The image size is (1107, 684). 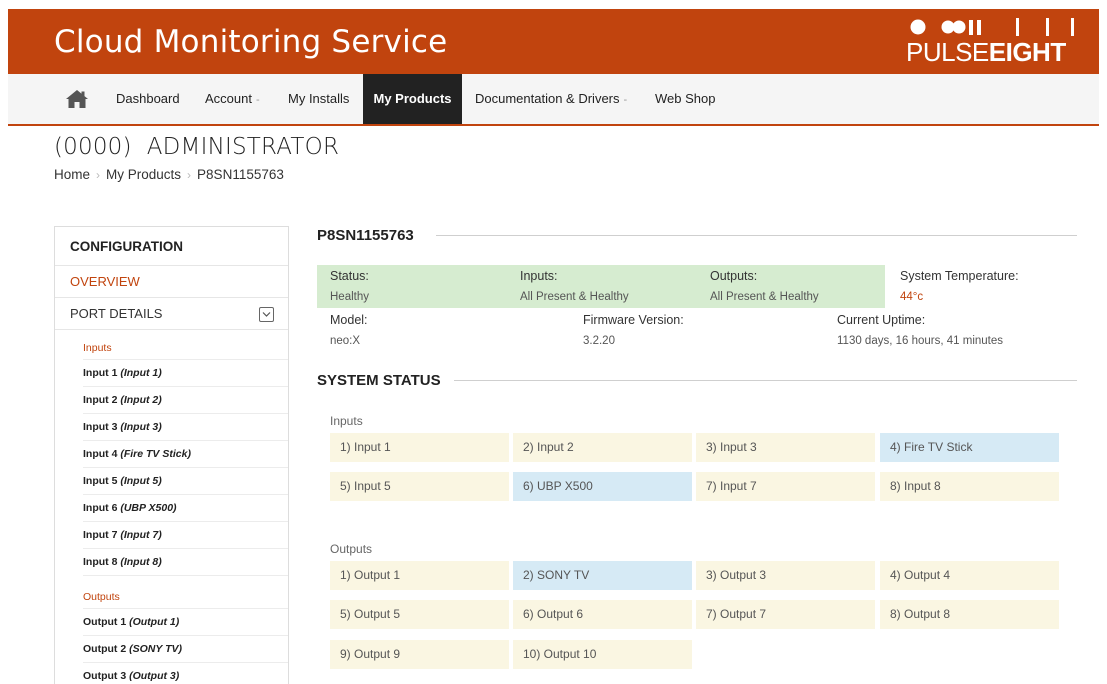 I want to click on nav-my-installs: My Installs, so click(x=318, y=99).